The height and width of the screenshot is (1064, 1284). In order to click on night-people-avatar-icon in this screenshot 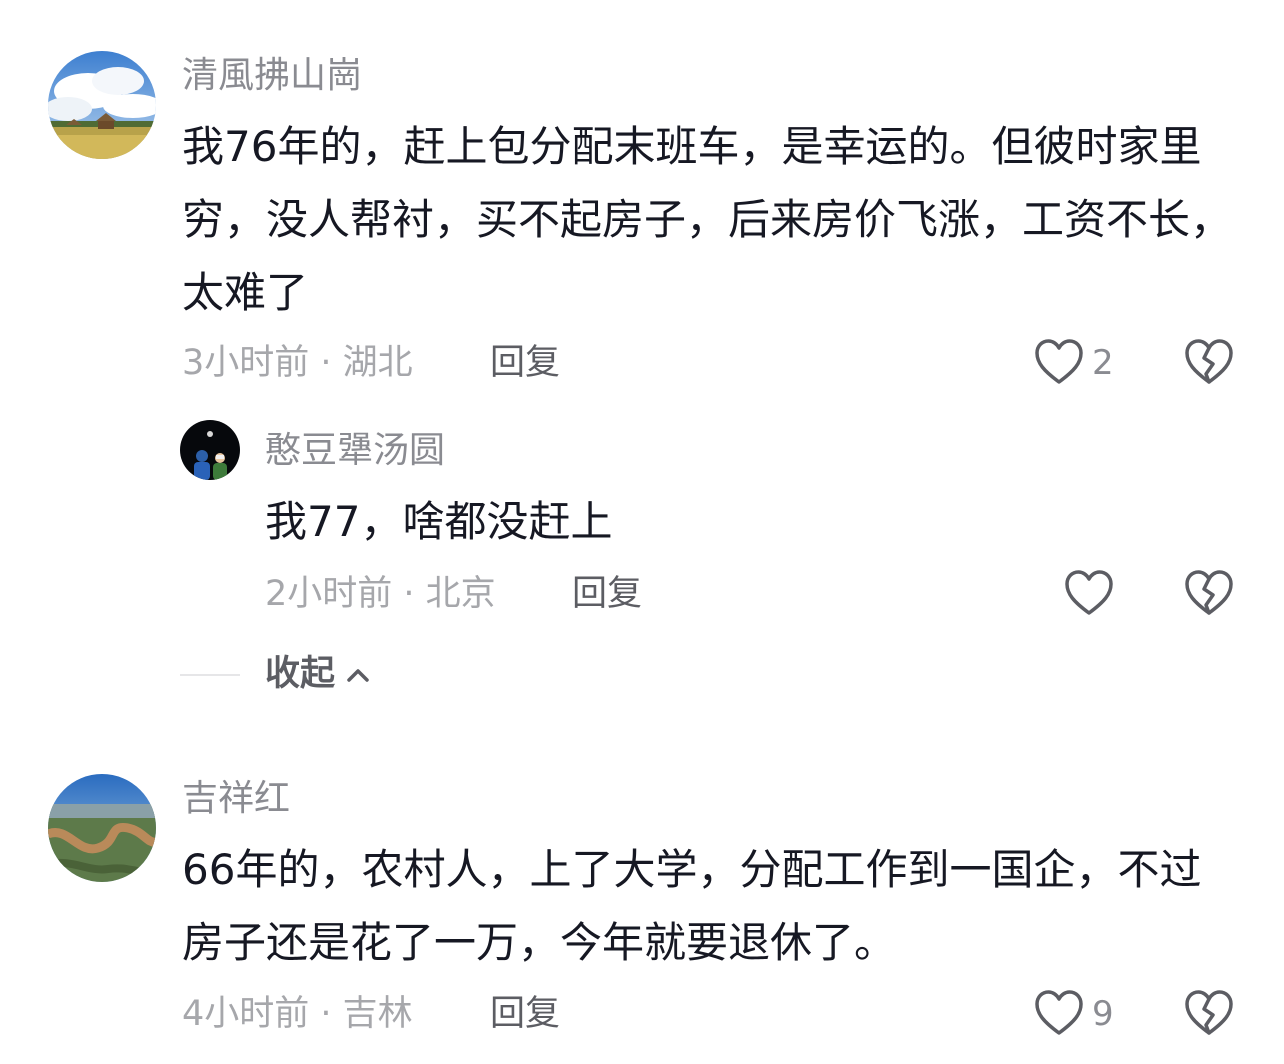, I will do `click(210, 450)`.